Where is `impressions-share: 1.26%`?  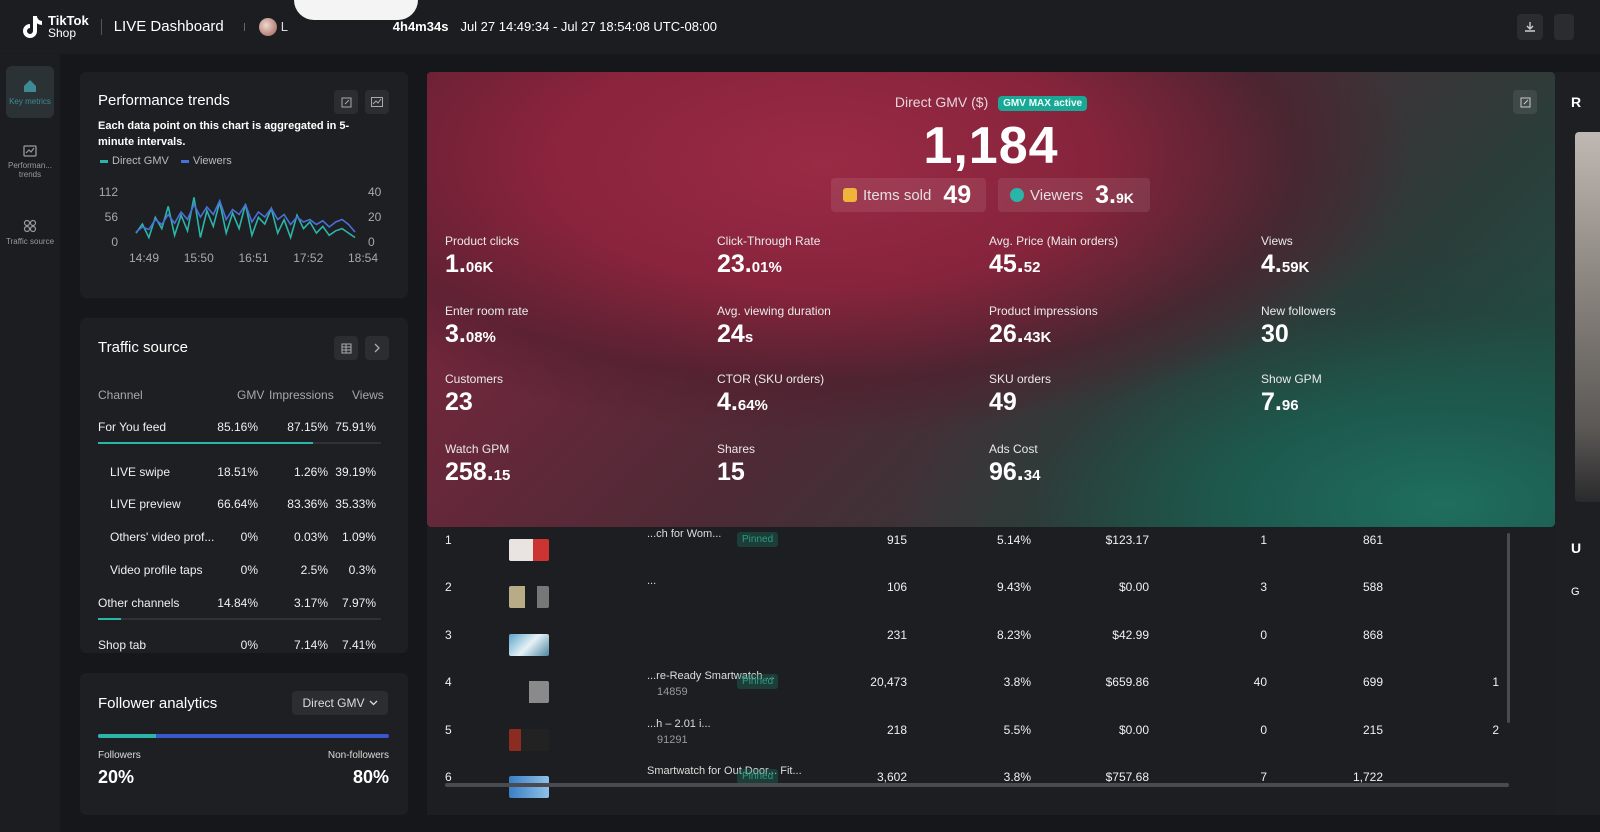 impressions-share: 1.26% is located at coordinates (310, 472).